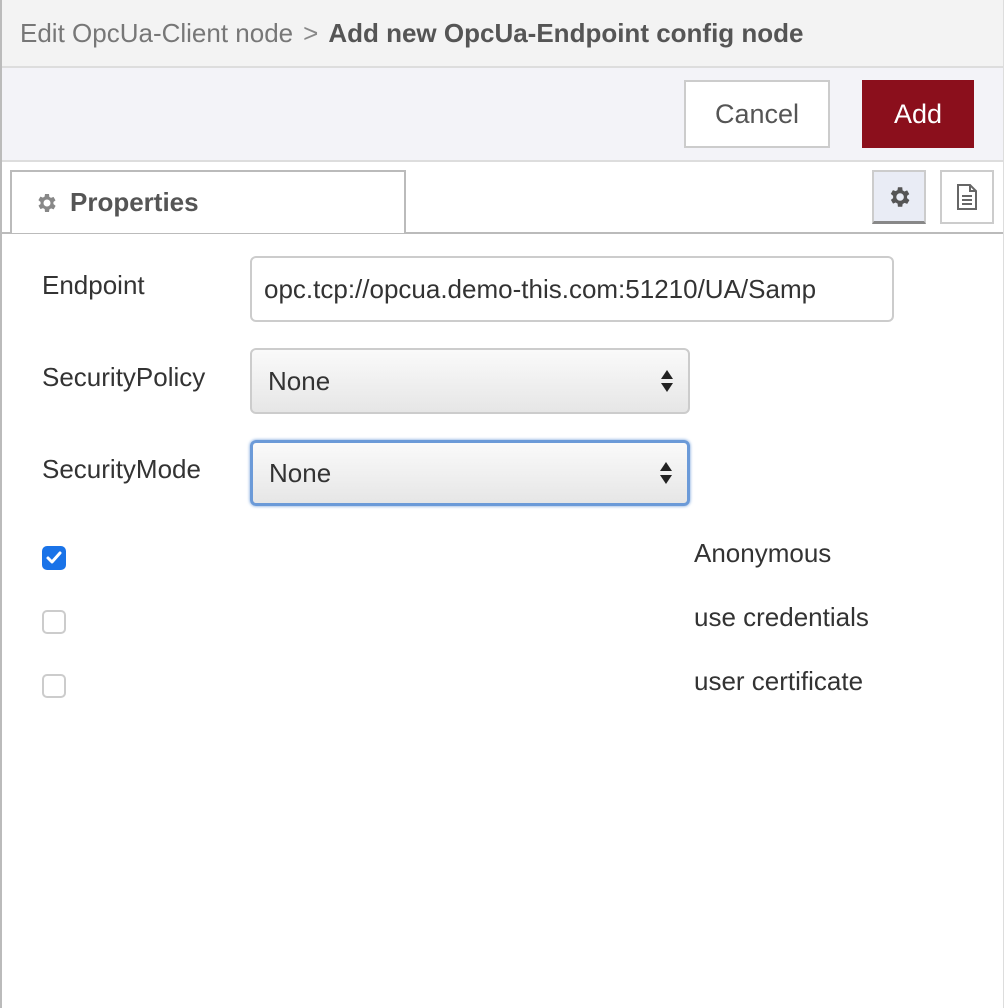 The image size is (1006, 1008). What do you see at coordinates (502, 198) in the screenshot?
I see `tab-bar: Properties` at bounding box center [502, 198].